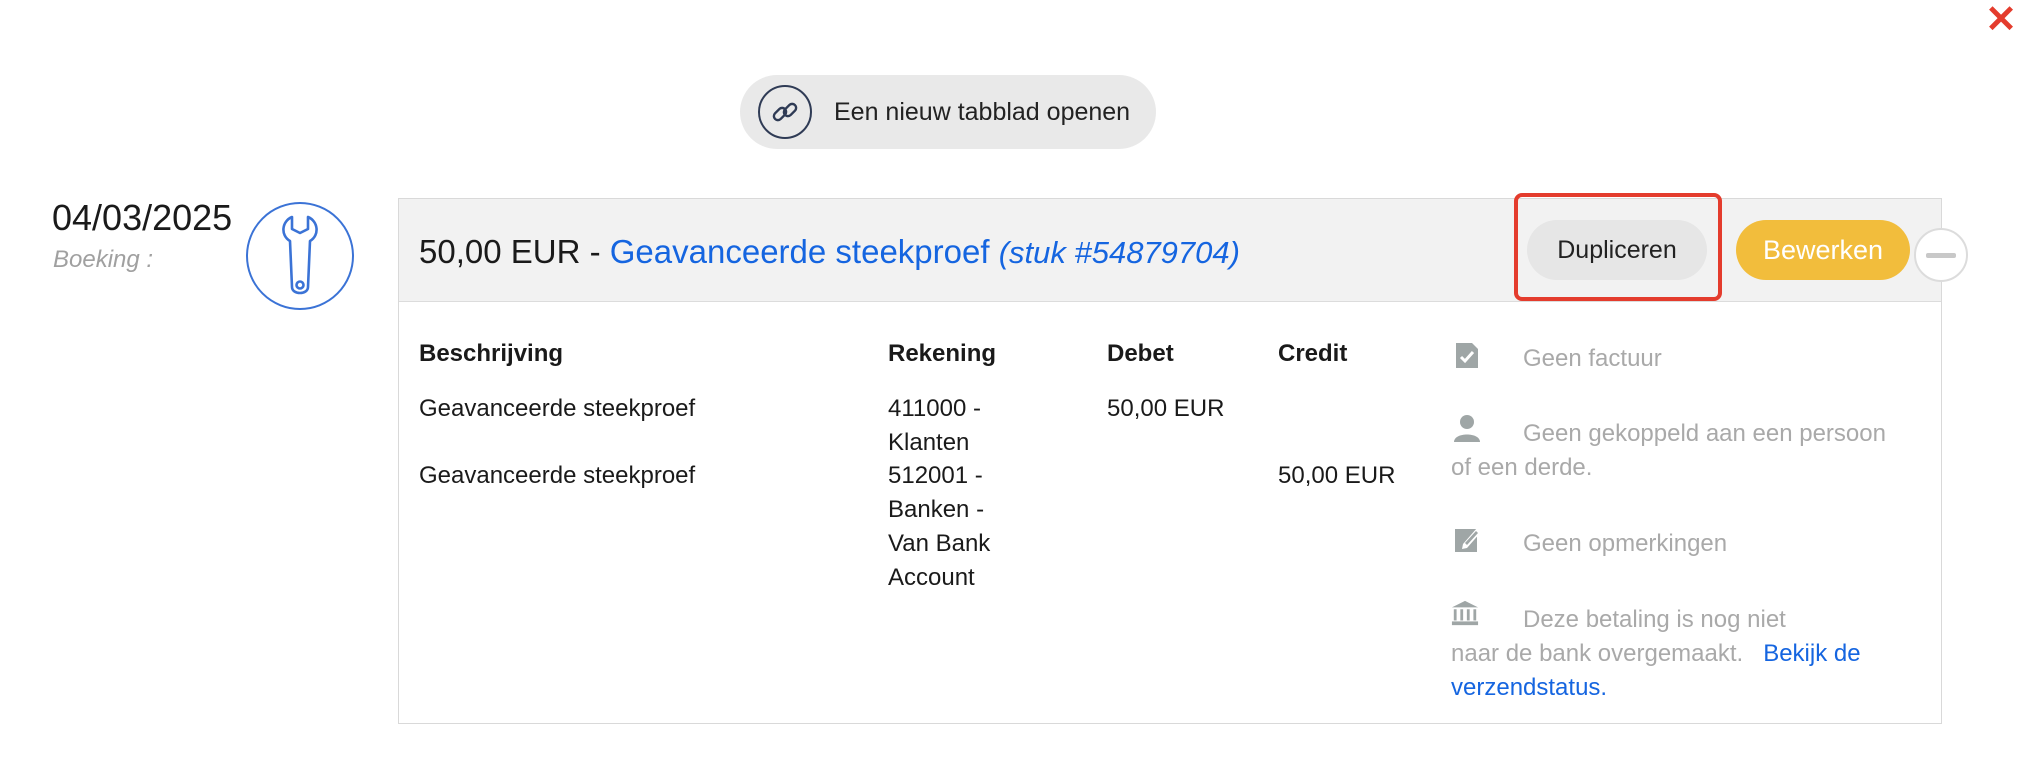  I want to click on send-status-link: Bekijk de, so click(1811, 653).